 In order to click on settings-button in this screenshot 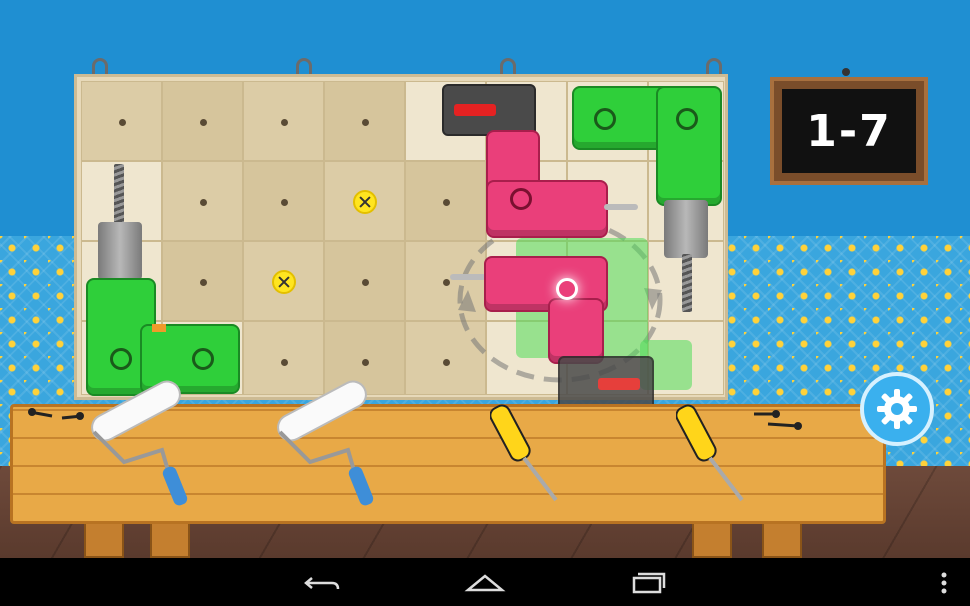, I will do `click(897, 409)`.